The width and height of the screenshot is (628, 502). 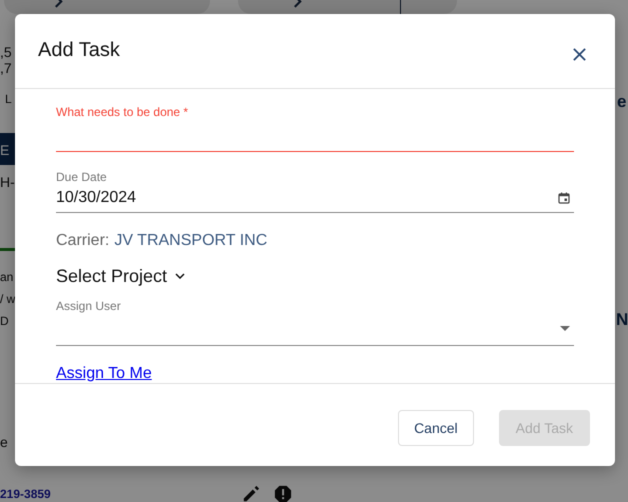 What do you see at coordinates (579, 54) in the screenshot?
I see `close-icon` at bounding box center [579, 54].